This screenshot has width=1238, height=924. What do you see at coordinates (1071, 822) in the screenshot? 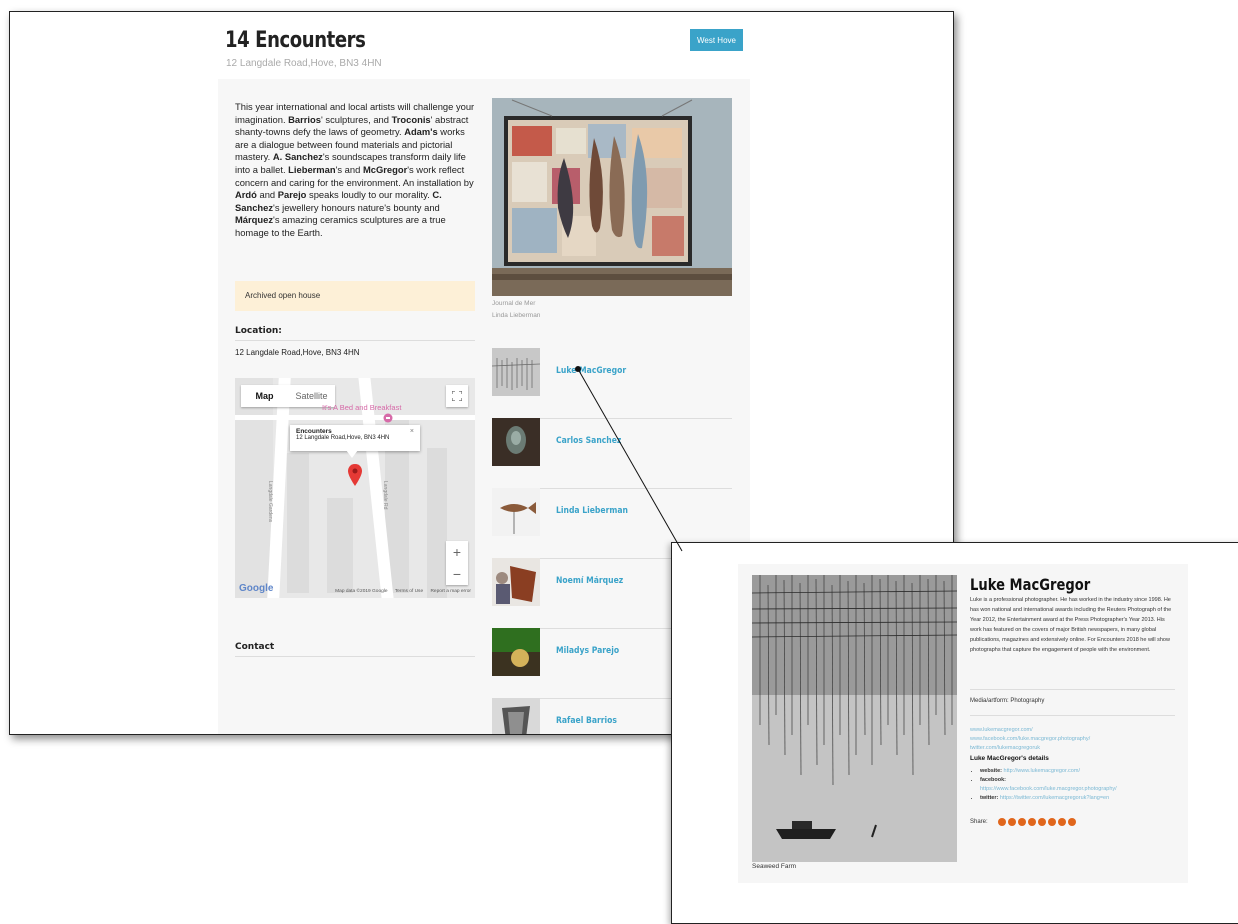
I see `email-icon` at bounding box center [1071, 822].